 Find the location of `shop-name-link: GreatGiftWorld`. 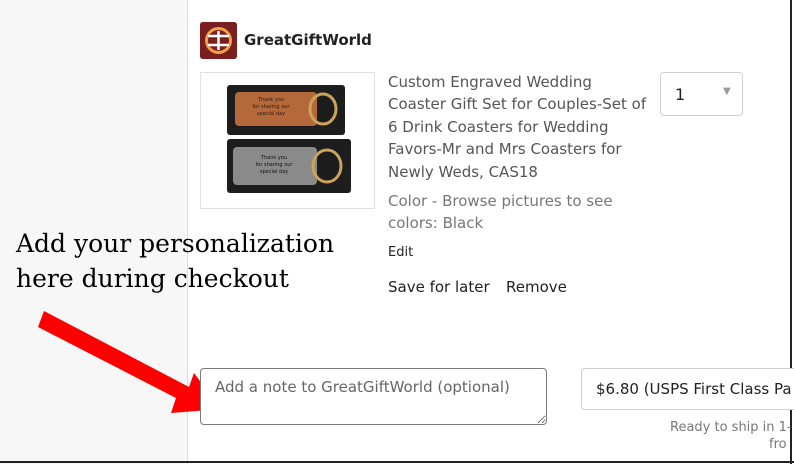

shop-name-link: GreatGiftWorld is located at coordinates (308, 40).